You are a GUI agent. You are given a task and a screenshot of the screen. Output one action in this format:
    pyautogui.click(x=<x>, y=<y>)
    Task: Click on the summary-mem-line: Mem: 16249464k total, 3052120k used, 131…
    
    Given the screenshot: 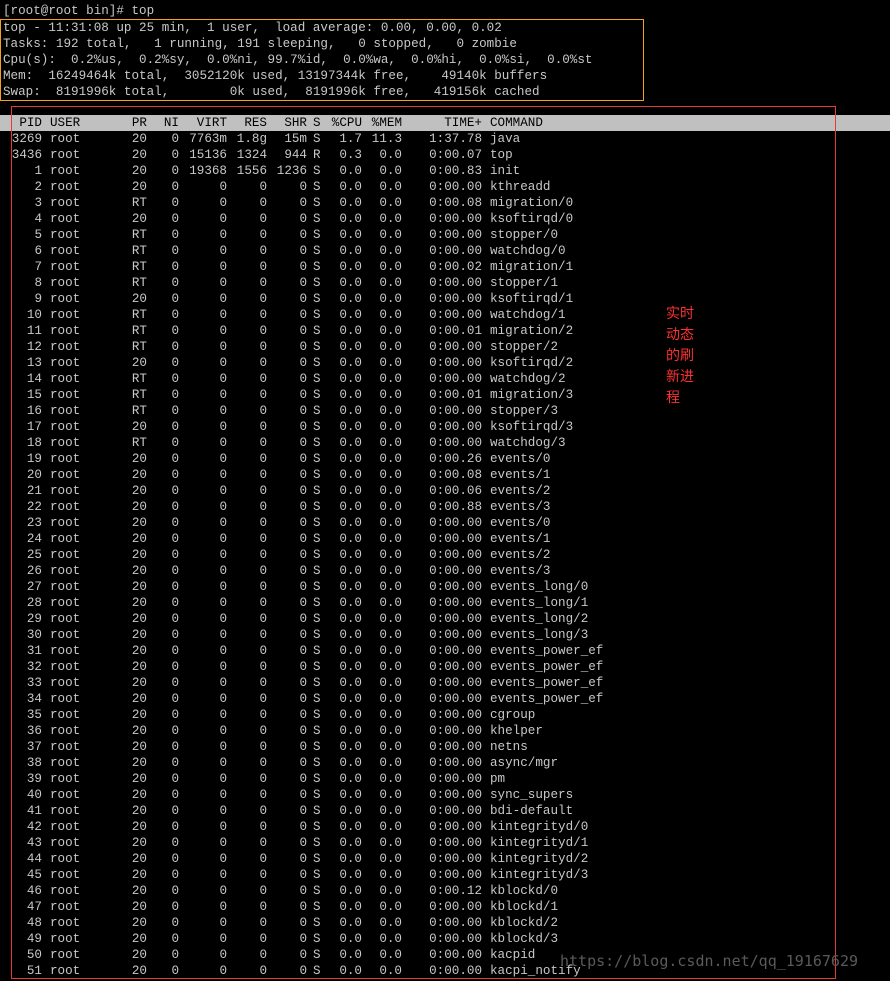 What is the action you would take?
    pyautogui.click(x=275, y=76)
    